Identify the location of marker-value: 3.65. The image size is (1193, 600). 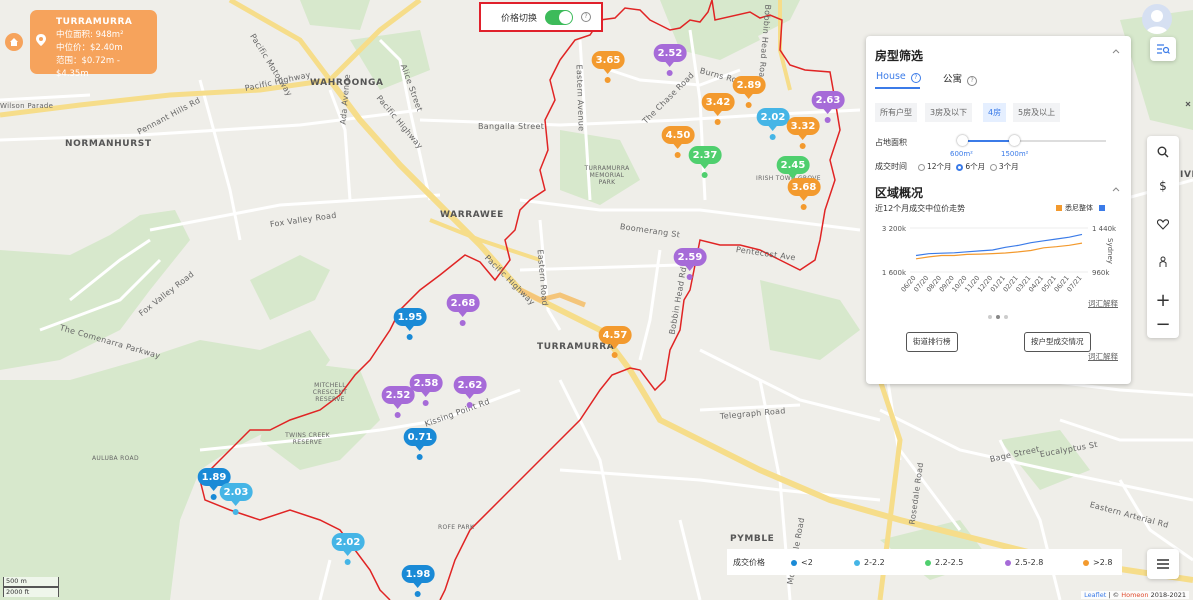
(608, 62).